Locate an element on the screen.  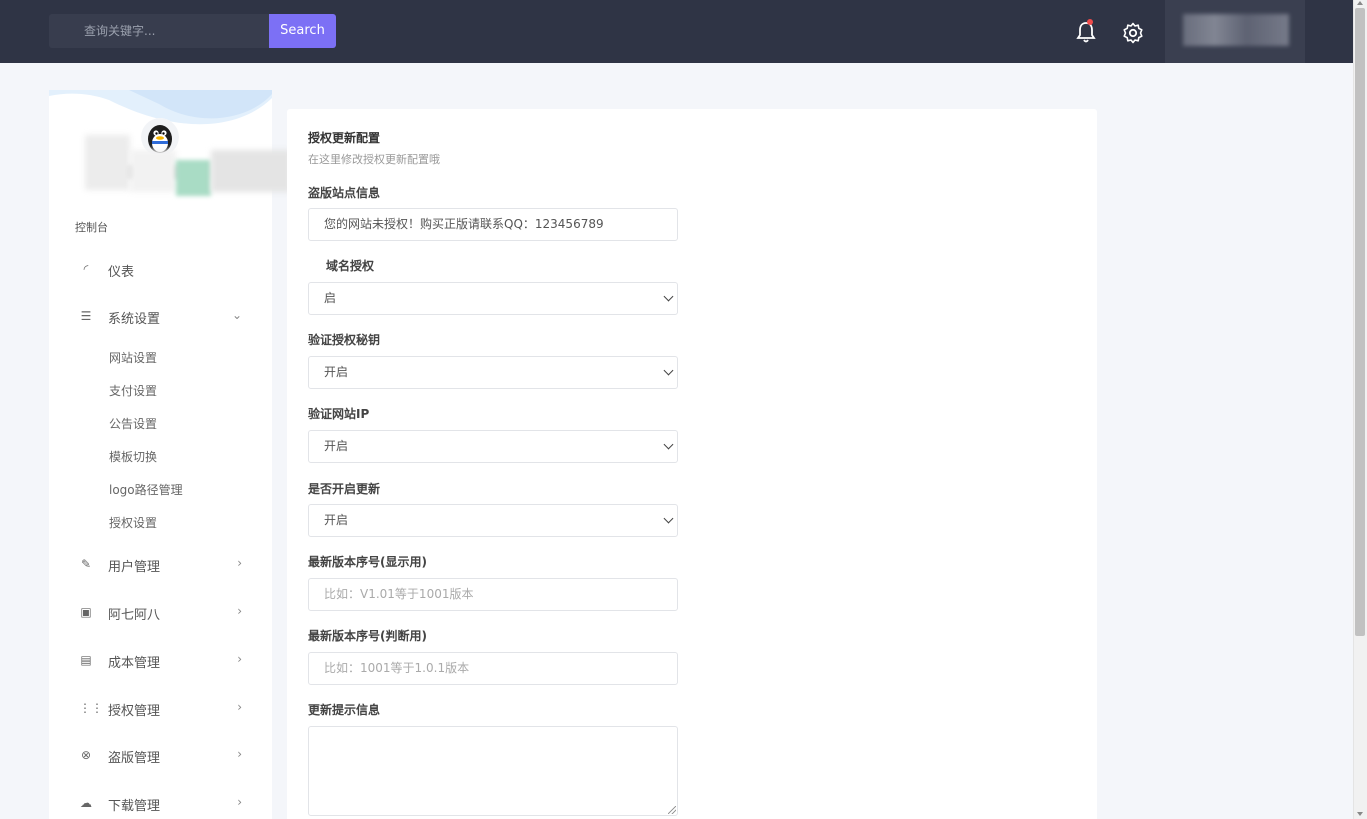
bell-icon is located at coordinates (1086, 32).